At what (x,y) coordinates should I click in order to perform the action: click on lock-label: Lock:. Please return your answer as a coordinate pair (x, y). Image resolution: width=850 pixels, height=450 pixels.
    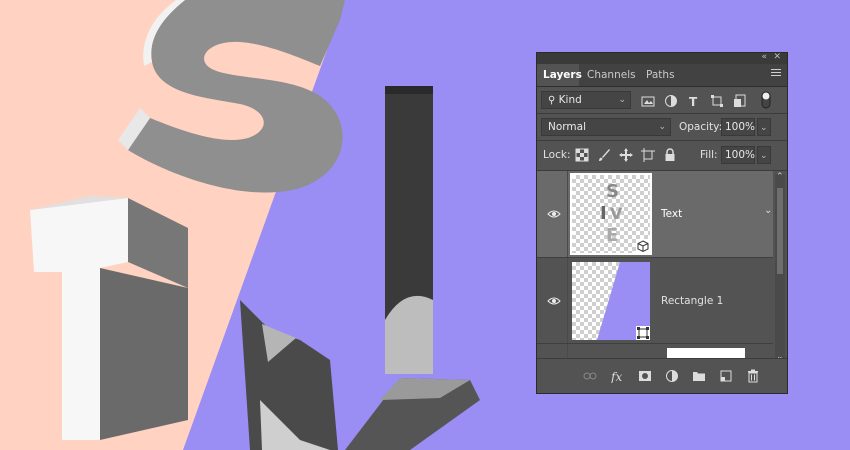
    Looking at the image, I should click on (557, 155).